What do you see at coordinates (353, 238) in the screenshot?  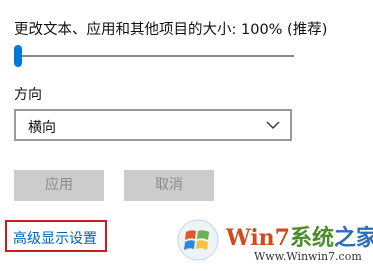 I see `watermark-title-home: 之家` at bounding box center [353, 238].